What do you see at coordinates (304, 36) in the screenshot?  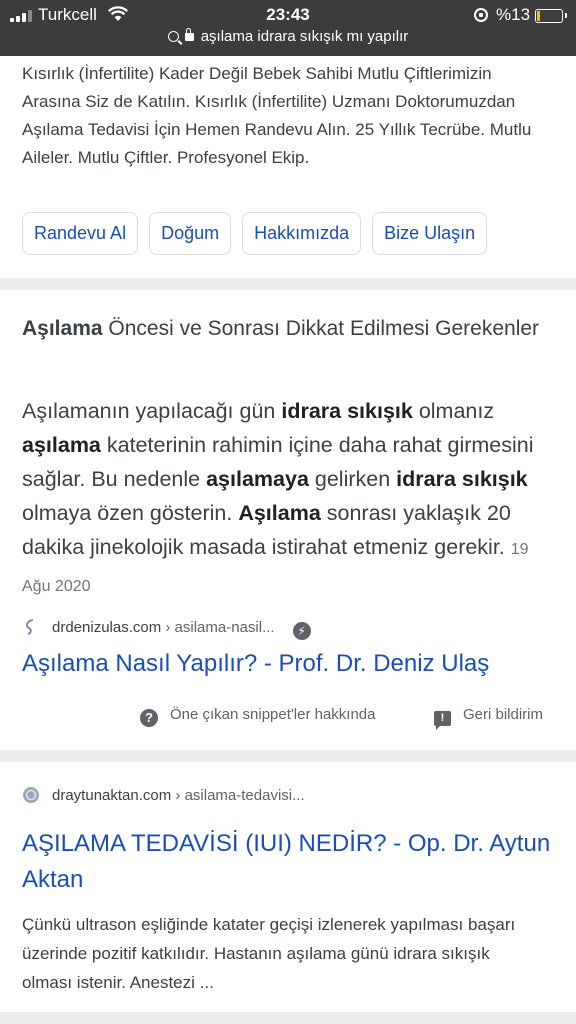 I see `url-text: aşılama idrara sıkışık mı yapılır` at bounding box center [304, 36].